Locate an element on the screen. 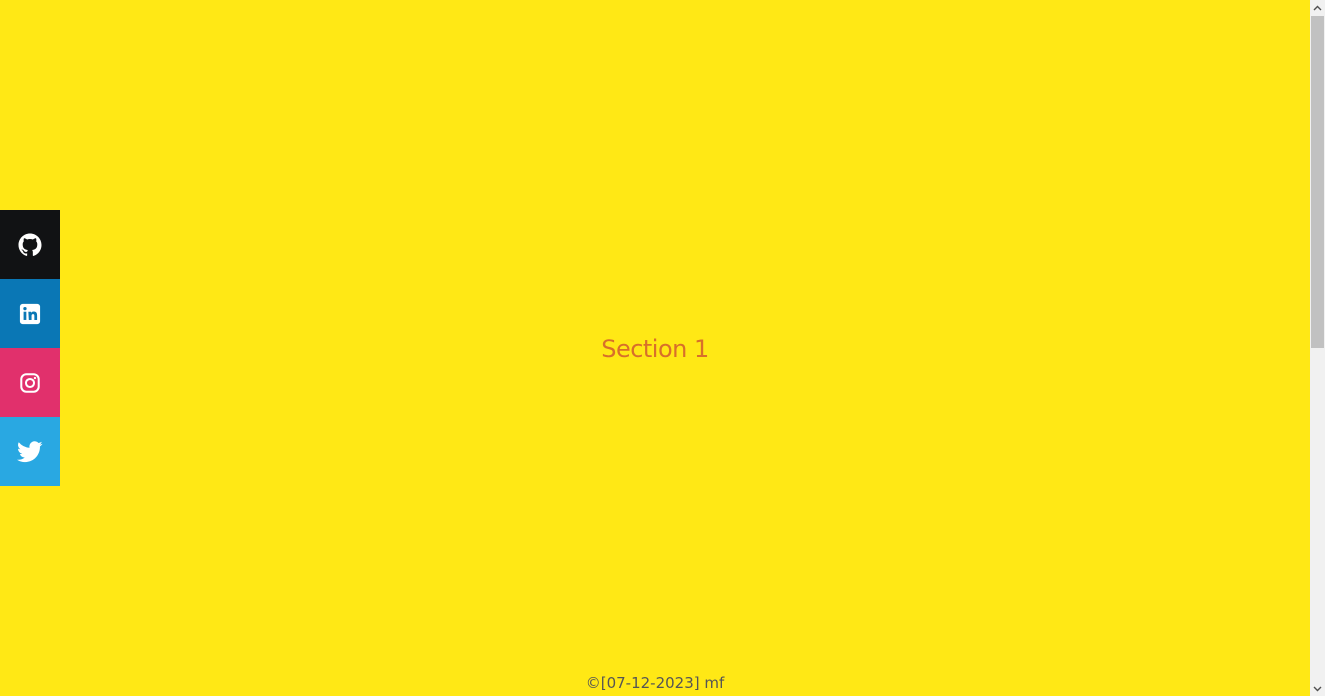 The width and height of the screenshot is (1325, 696). vertical-scrollbar is located at coordinates (1317, 348).